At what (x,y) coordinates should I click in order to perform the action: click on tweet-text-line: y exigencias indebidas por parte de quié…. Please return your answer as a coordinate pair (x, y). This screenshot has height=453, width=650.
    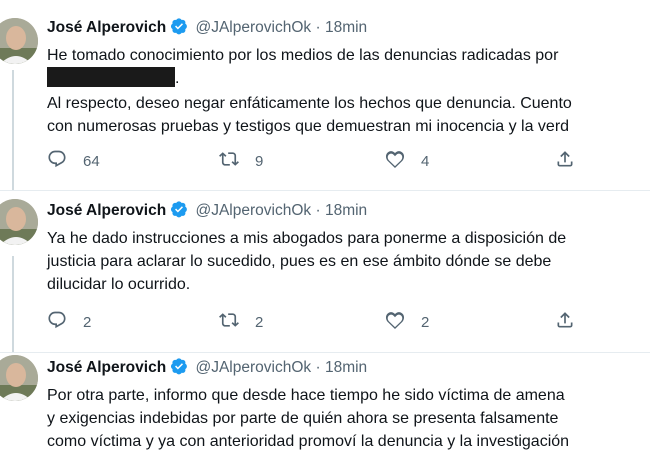
    Looking at the image, I should click on (303, 418).